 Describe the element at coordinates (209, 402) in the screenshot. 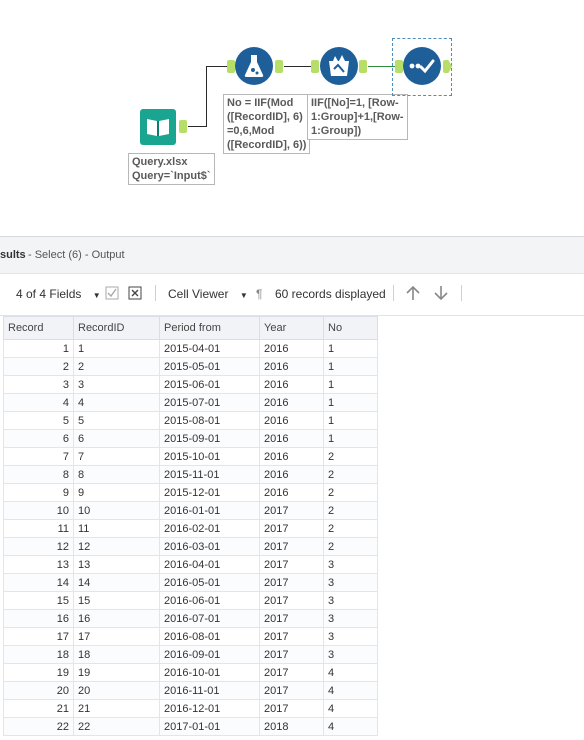

I see `table-cell: 2015-07-01` at that location.